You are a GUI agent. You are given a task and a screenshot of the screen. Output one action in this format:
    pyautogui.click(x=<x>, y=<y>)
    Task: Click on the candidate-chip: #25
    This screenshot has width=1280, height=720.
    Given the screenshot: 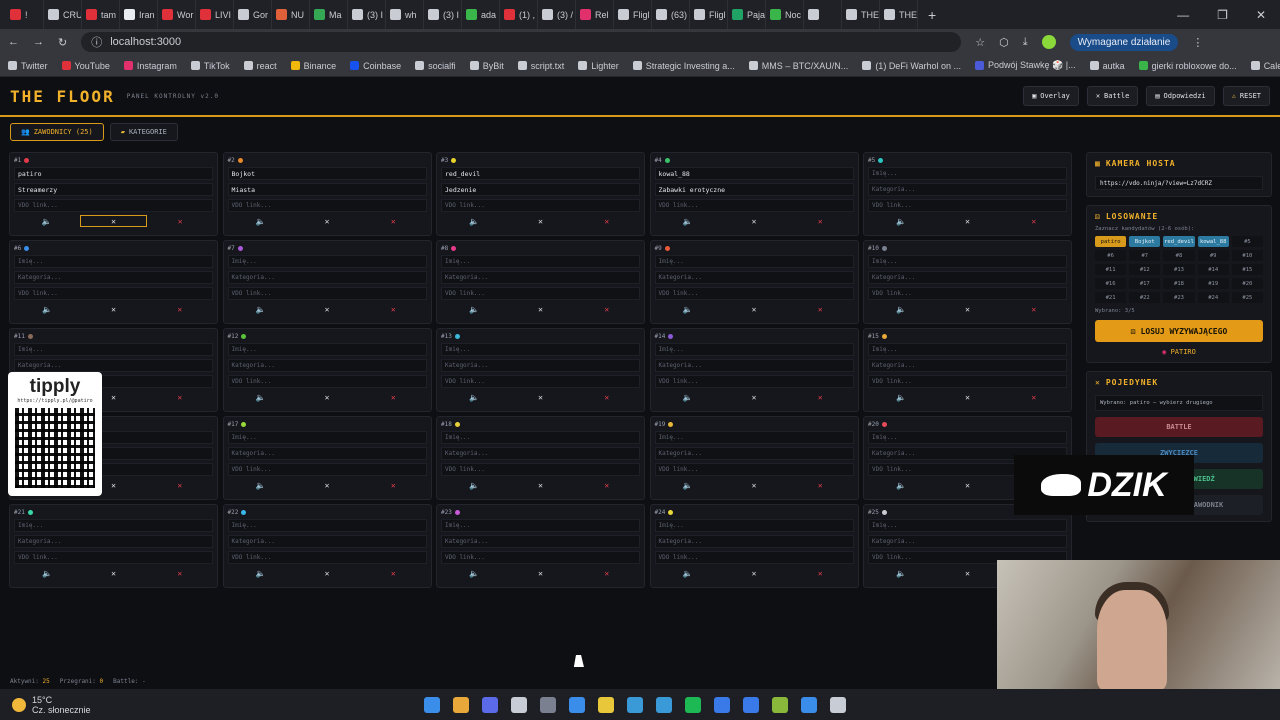 What is the action you would take?
    pyautogui.click(x=1247, y=297)
    